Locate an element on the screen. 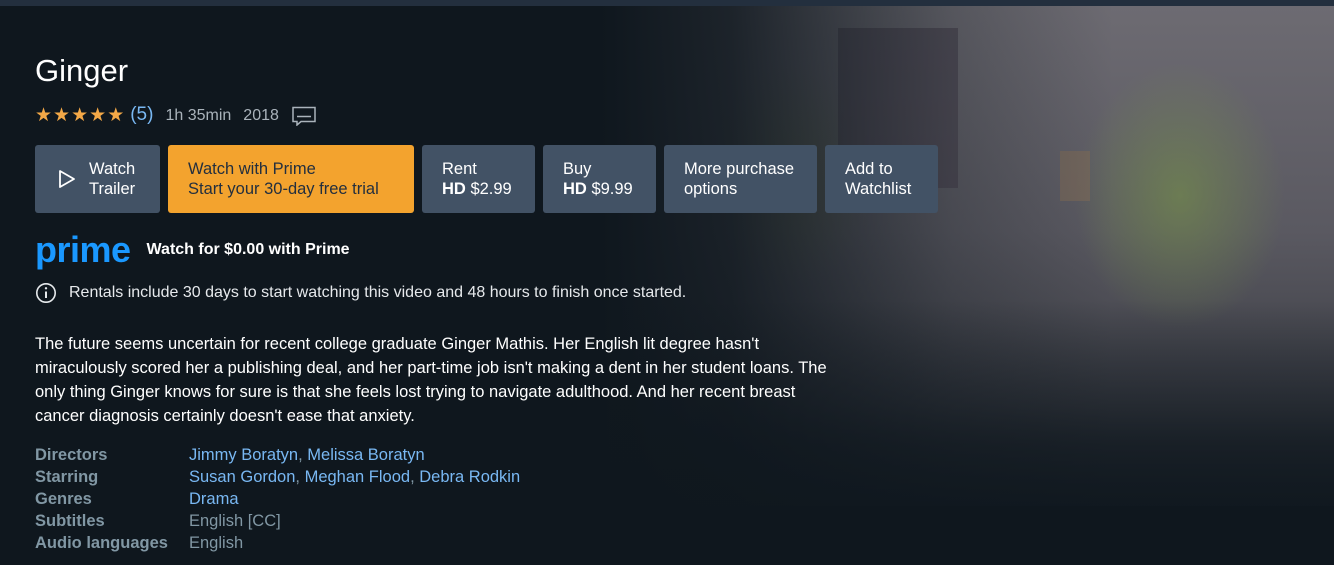 This screenshot has width=1334, height=565. add-to-watchlist-label: Add to Watchlist is located at coordinates (878, 179).